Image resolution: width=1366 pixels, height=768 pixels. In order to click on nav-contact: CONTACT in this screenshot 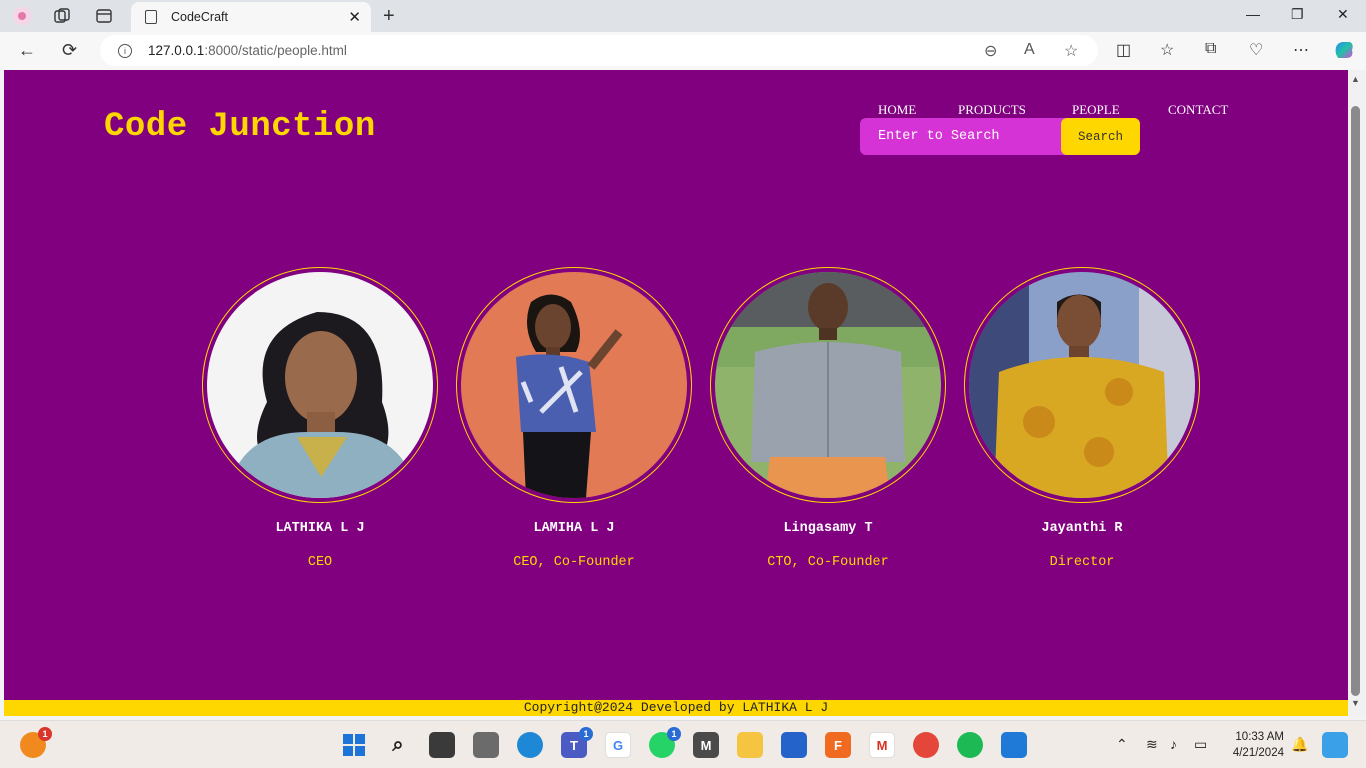, I will do `click(1198, 110)`.